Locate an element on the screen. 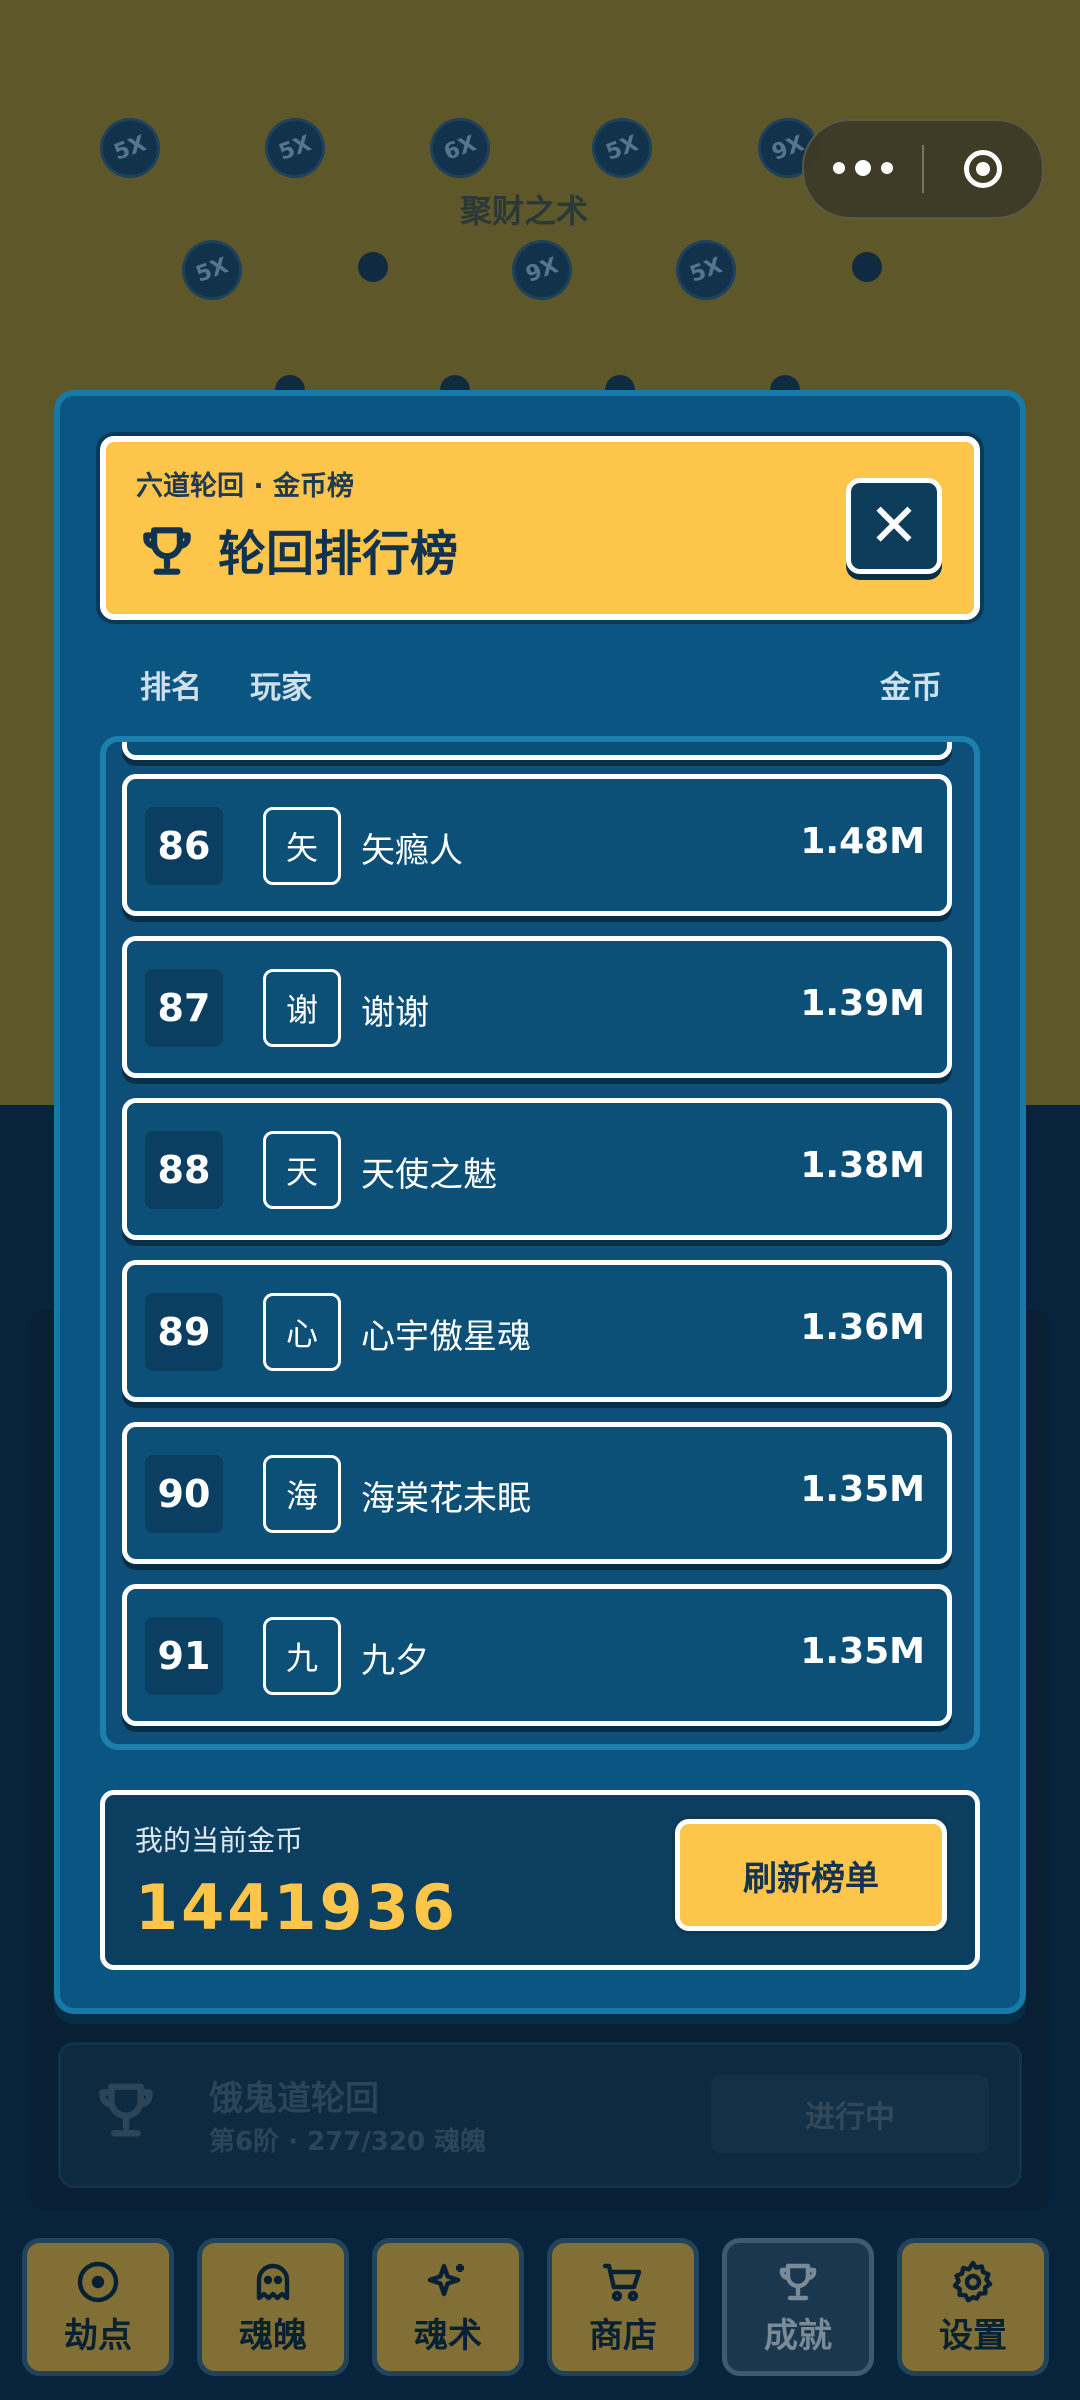 The height and width of the screenshot is (2400, 1080). avatar: 九 is located at coordinates (302, 1656).